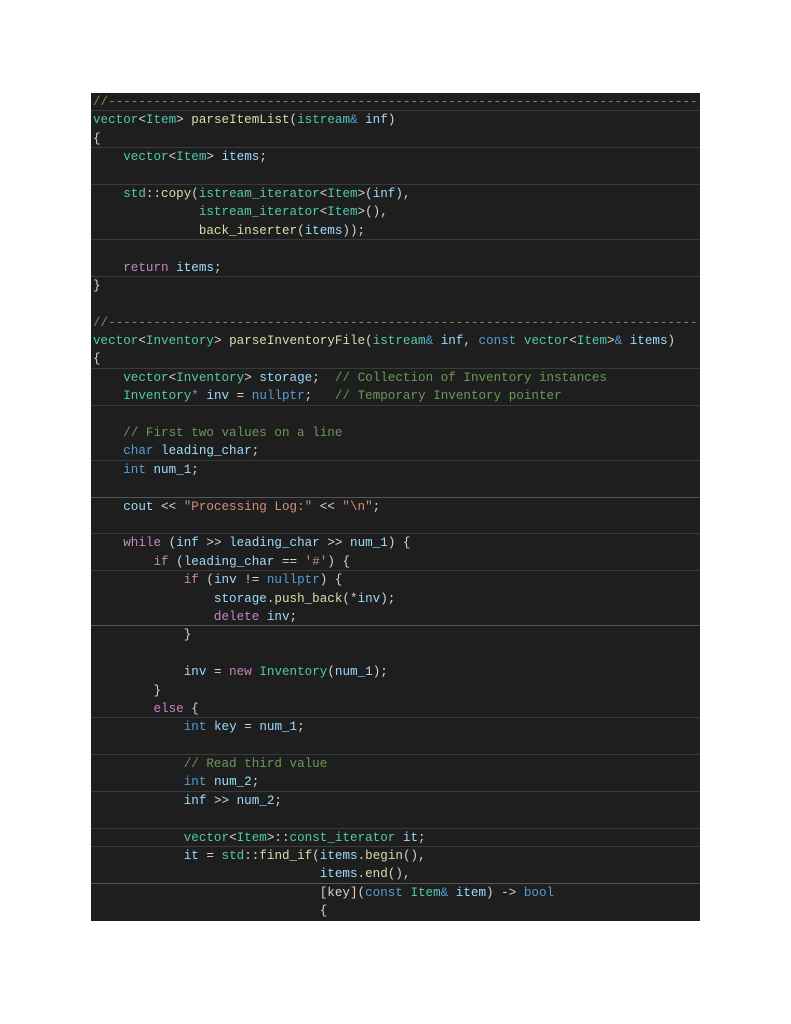  I want to click on code-token-plain: !=, so click(251, 580).